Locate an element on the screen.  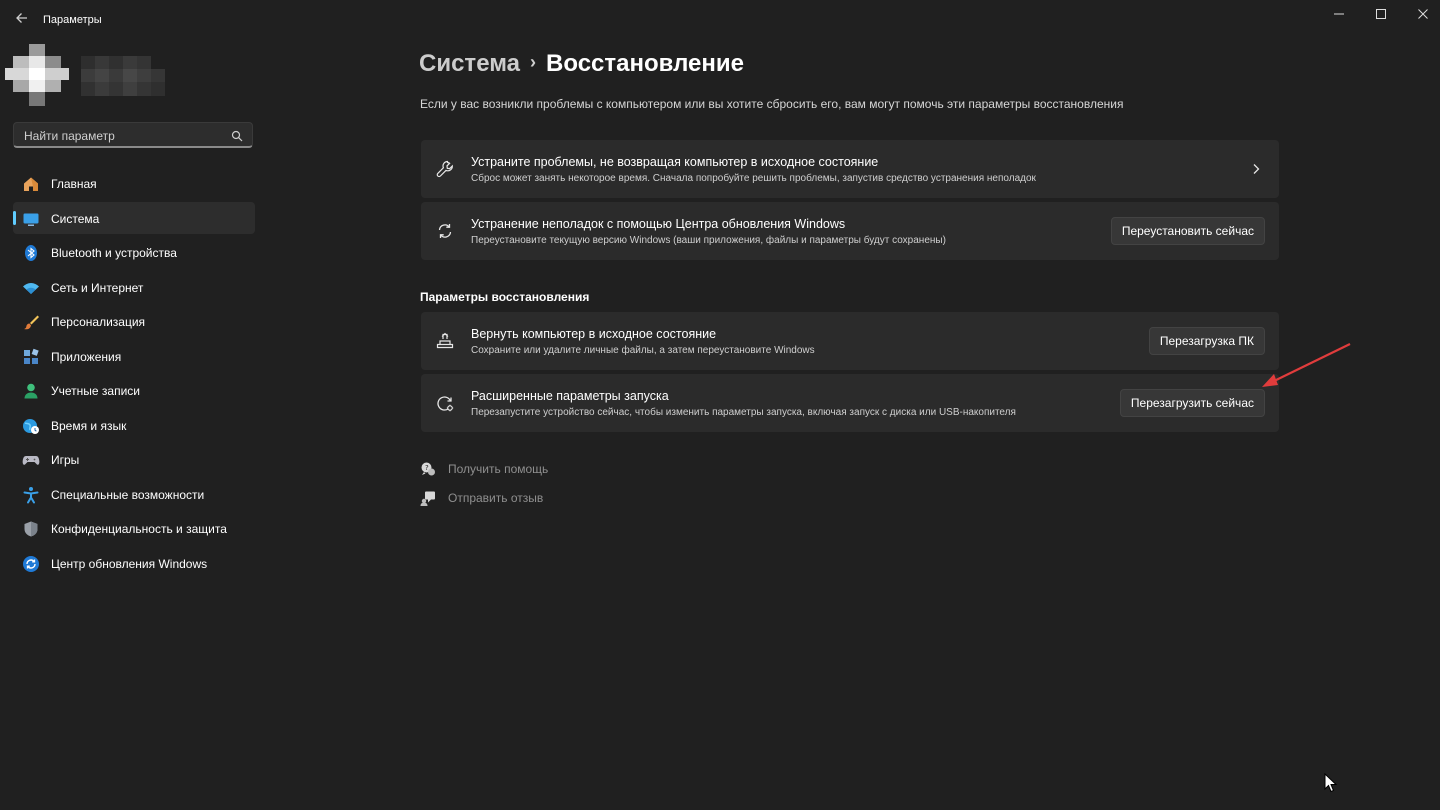
search-box is located at coordinates (133, 135).